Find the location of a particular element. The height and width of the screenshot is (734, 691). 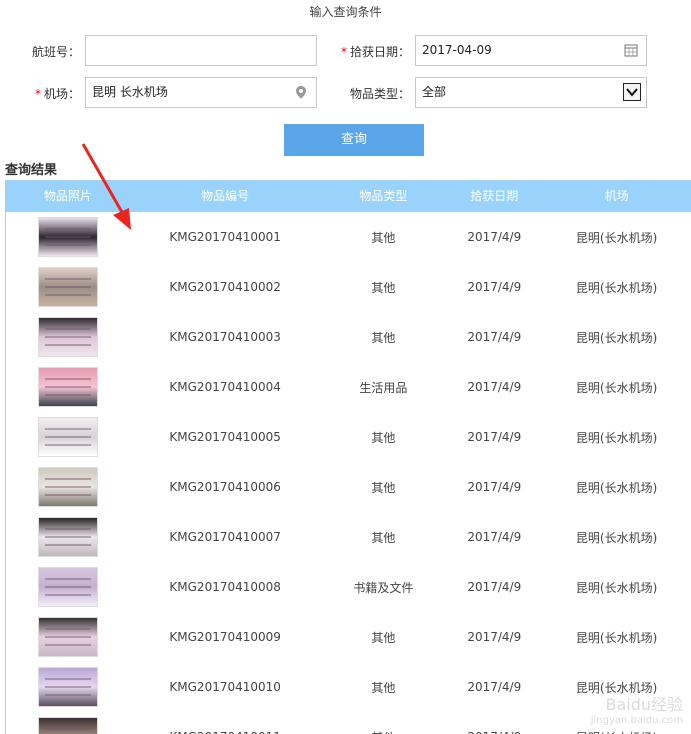

item-id-cell: KMG20170410003 is located at coordinates (225, 337).